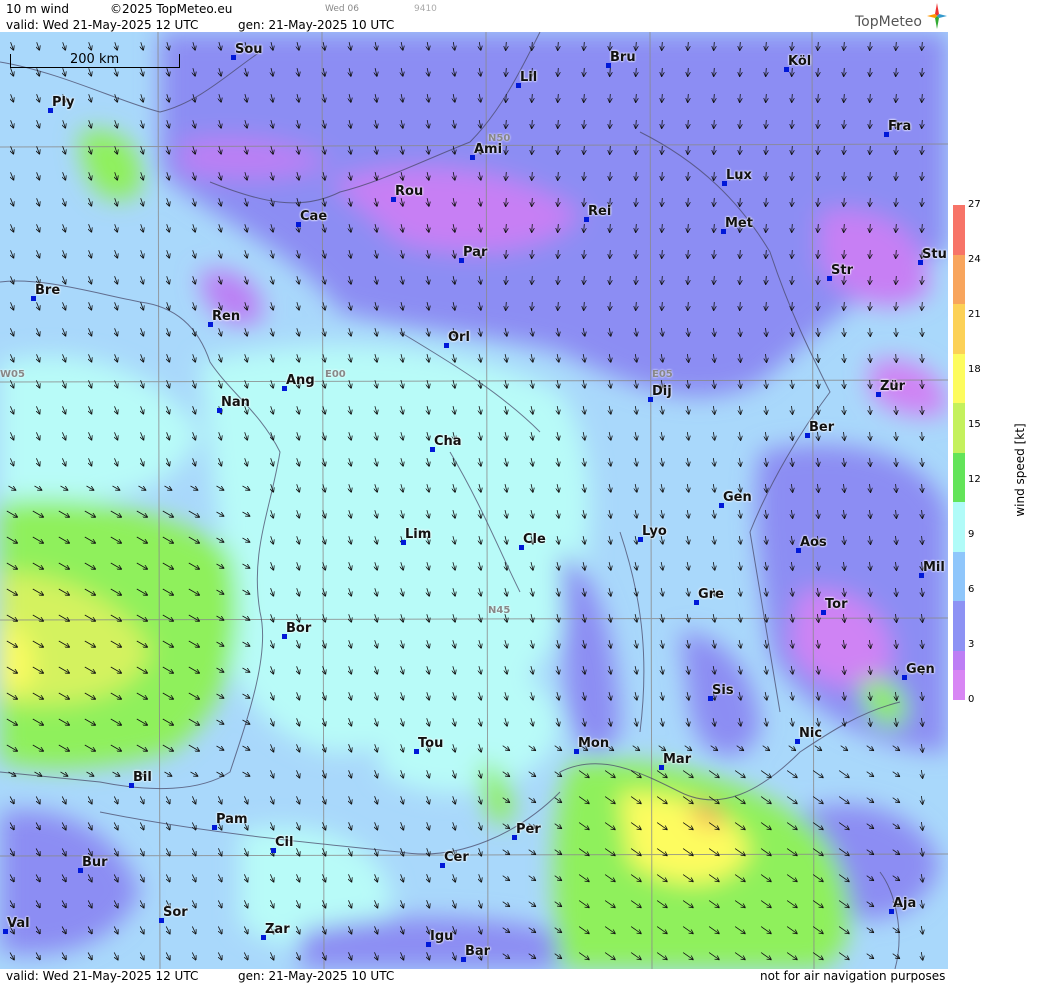 The width and height of the screenshot is (1039, 983). Describe the element at coordinates (18, 923) in the screenshot. I see `city-label: Val` at that location.